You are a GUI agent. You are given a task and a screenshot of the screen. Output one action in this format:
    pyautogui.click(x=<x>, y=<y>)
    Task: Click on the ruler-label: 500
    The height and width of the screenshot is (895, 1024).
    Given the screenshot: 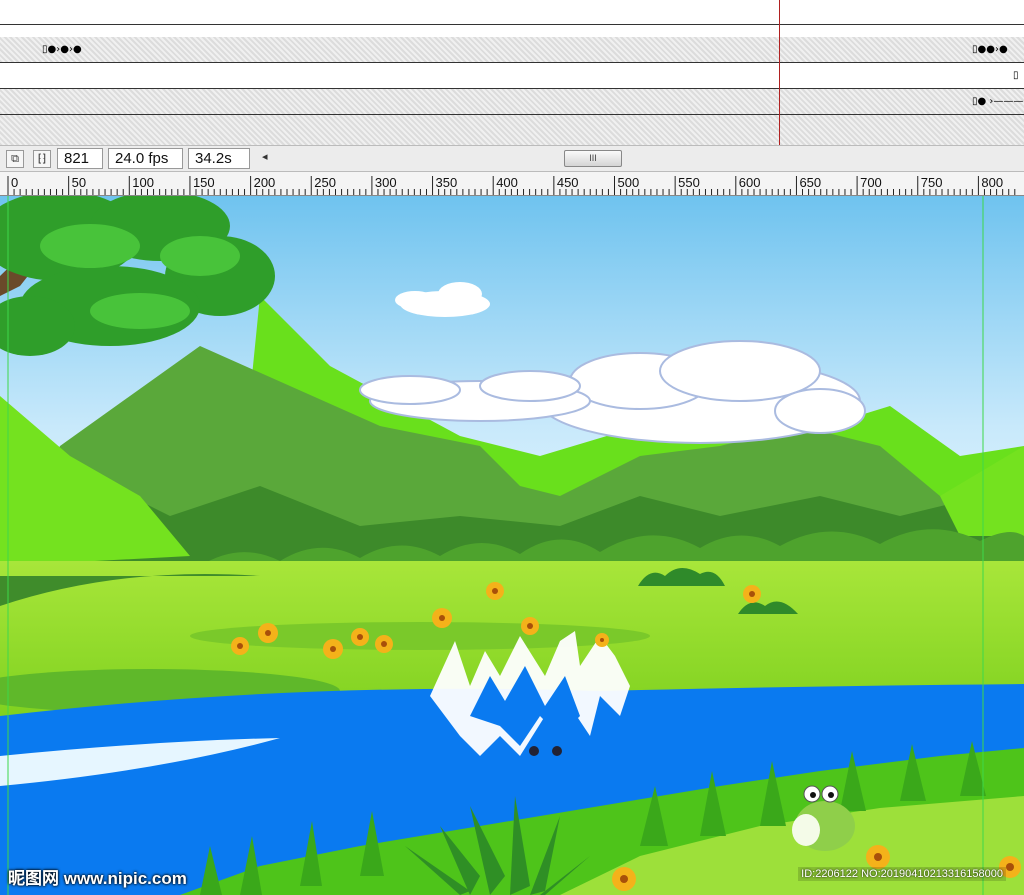 What is the action you would take?
    pyautogui.click(x=628, y=182)
    